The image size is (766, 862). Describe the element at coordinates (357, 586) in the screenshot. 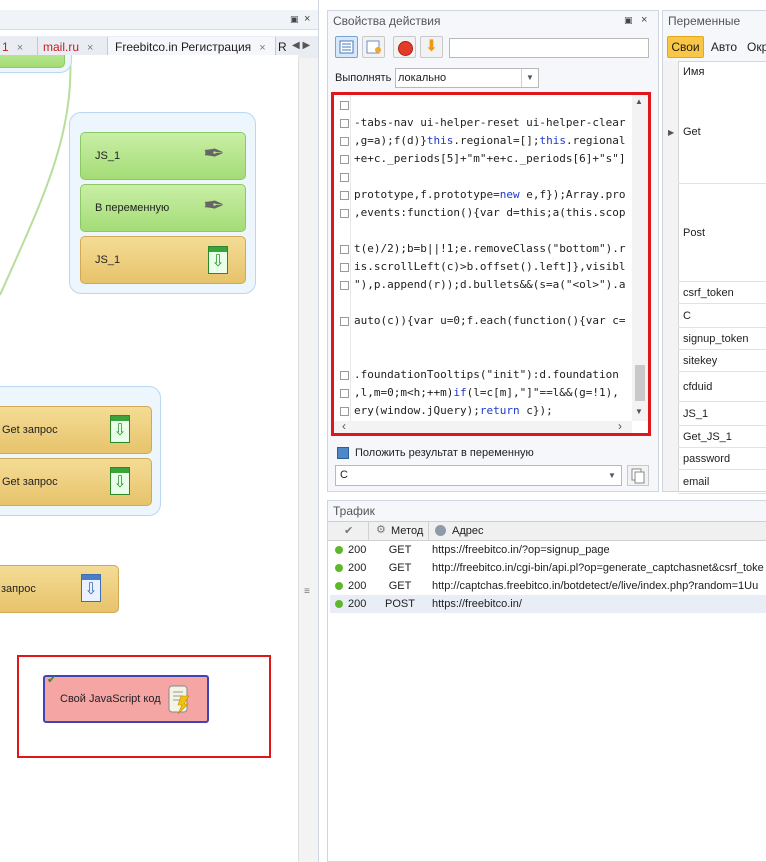

I see `traffic-status: 200` at that location.